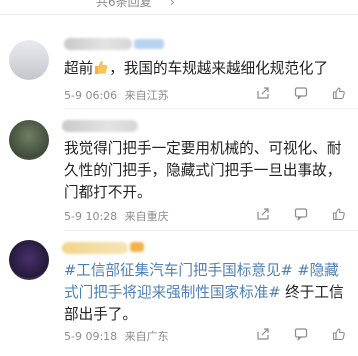 This screenshot has width=358, height=356. What do you see at coordinates (91, 336) in the screenshot?
I see `comment-date: 5-9 09:18` at bounding box center [91, 336].